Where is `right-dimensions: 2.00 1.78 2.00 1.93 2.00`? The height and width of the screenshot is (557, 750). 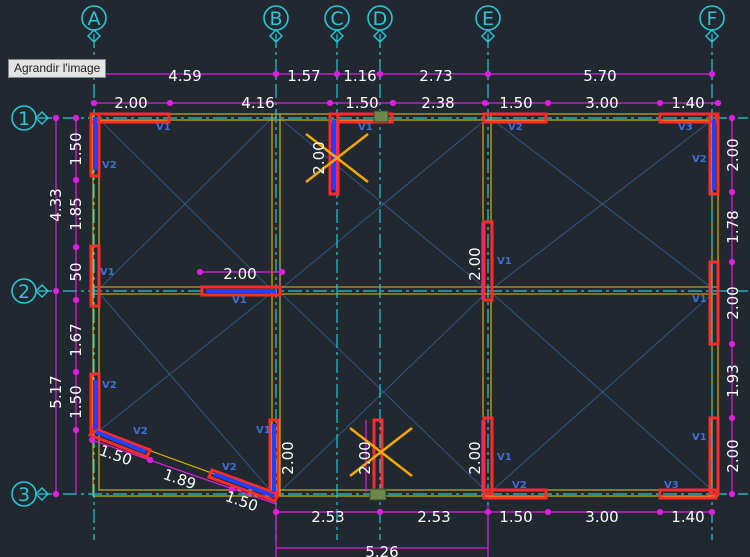 right-dimensions: 2.00 1.78 2.00 1.93 2.00 is located at coordinates (733, 305).